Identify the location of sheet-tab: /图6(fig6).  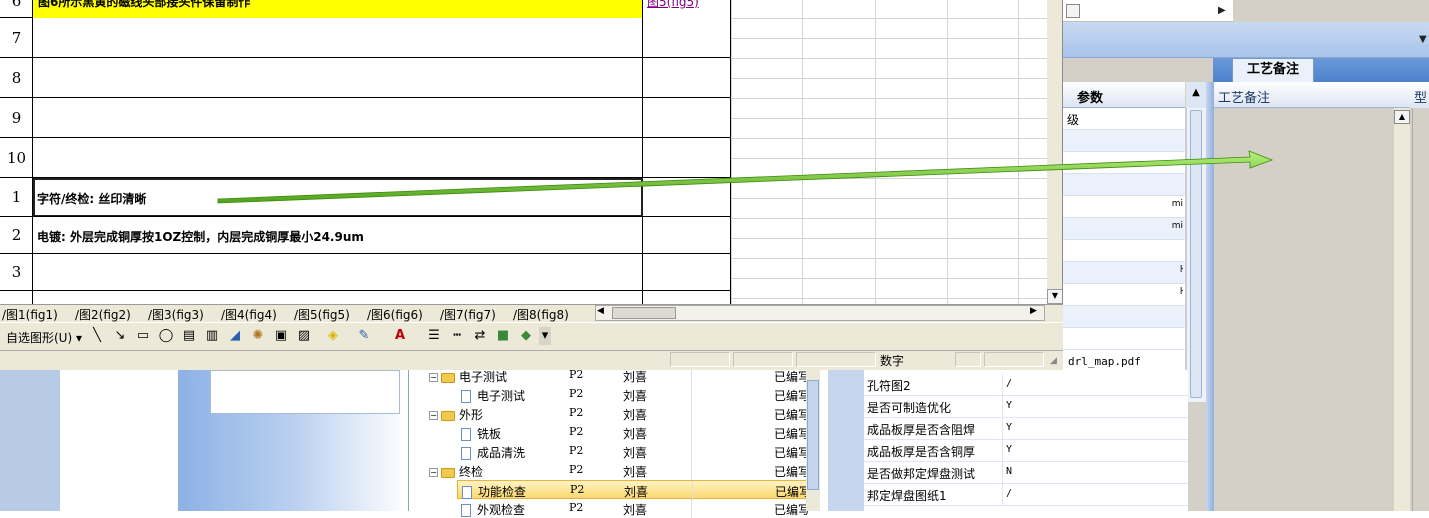
(395, 313).